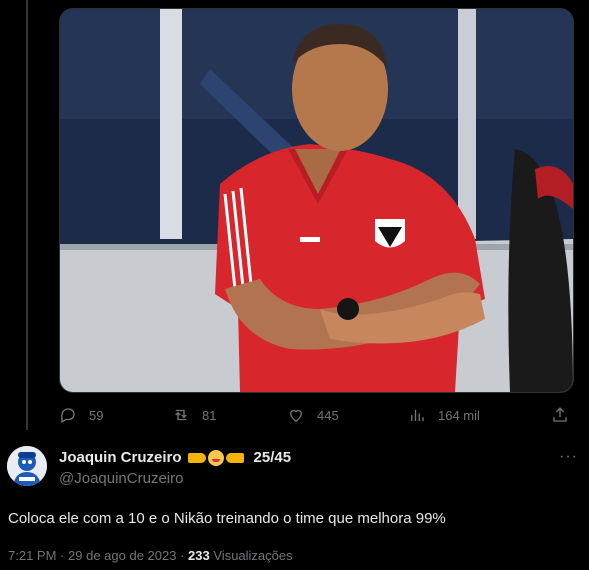  Describe the element at coordinates (253, 555) in the screenshot. I see `tweet-views-label: Visualizações` at that location.